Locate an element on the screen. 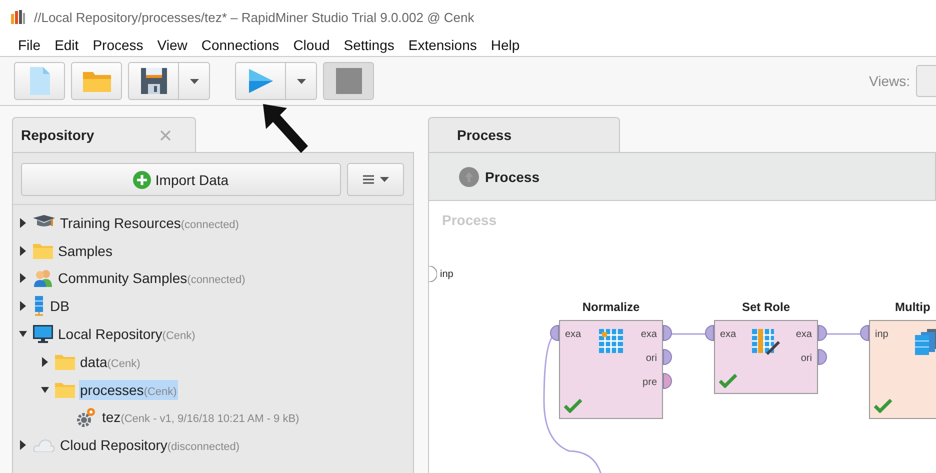  window-title: //Local Repository/processes/tez* – RapidMiner Studio Trial 9.0.002 @ Cenk is located at coordinates (254, 17).